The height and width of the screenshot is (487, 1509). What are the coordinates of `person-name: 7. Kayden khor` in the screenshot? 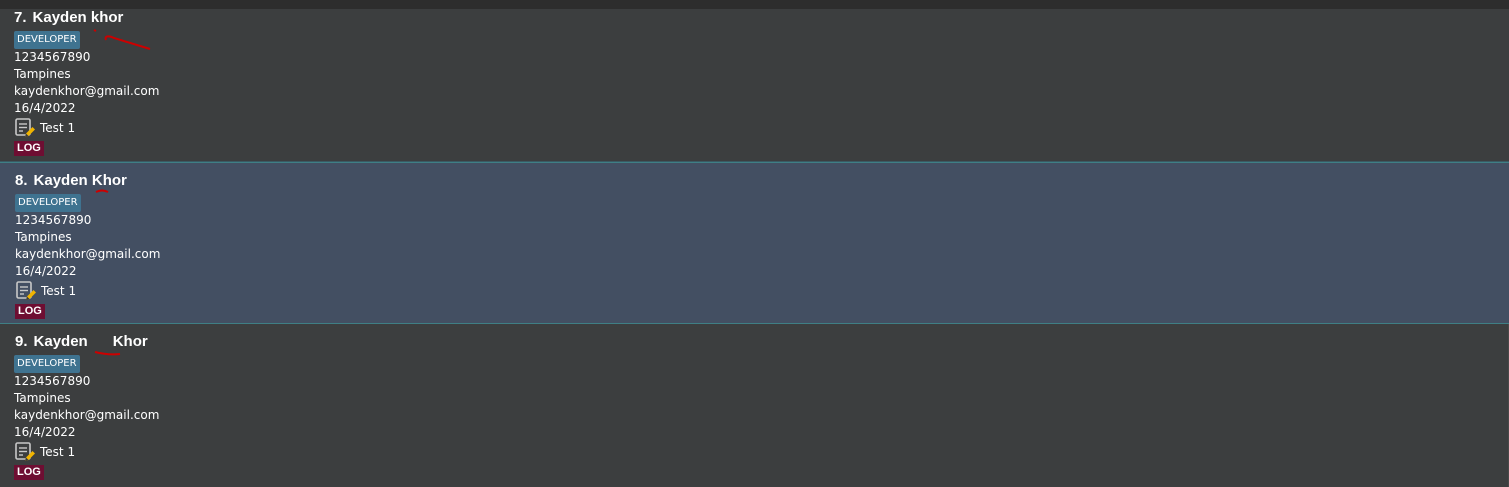 It's located at (68, 17).